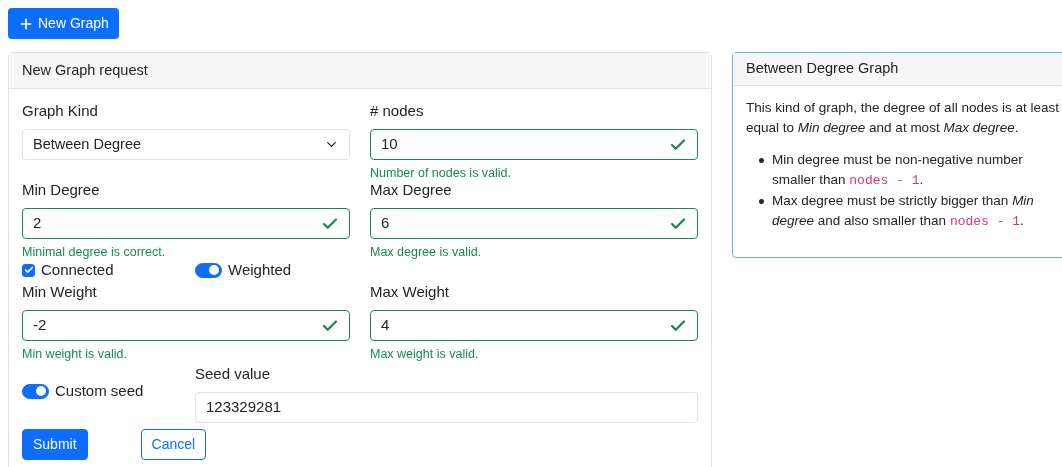  I want to click on card-title: Between Degree Graph, so click(822, 69).